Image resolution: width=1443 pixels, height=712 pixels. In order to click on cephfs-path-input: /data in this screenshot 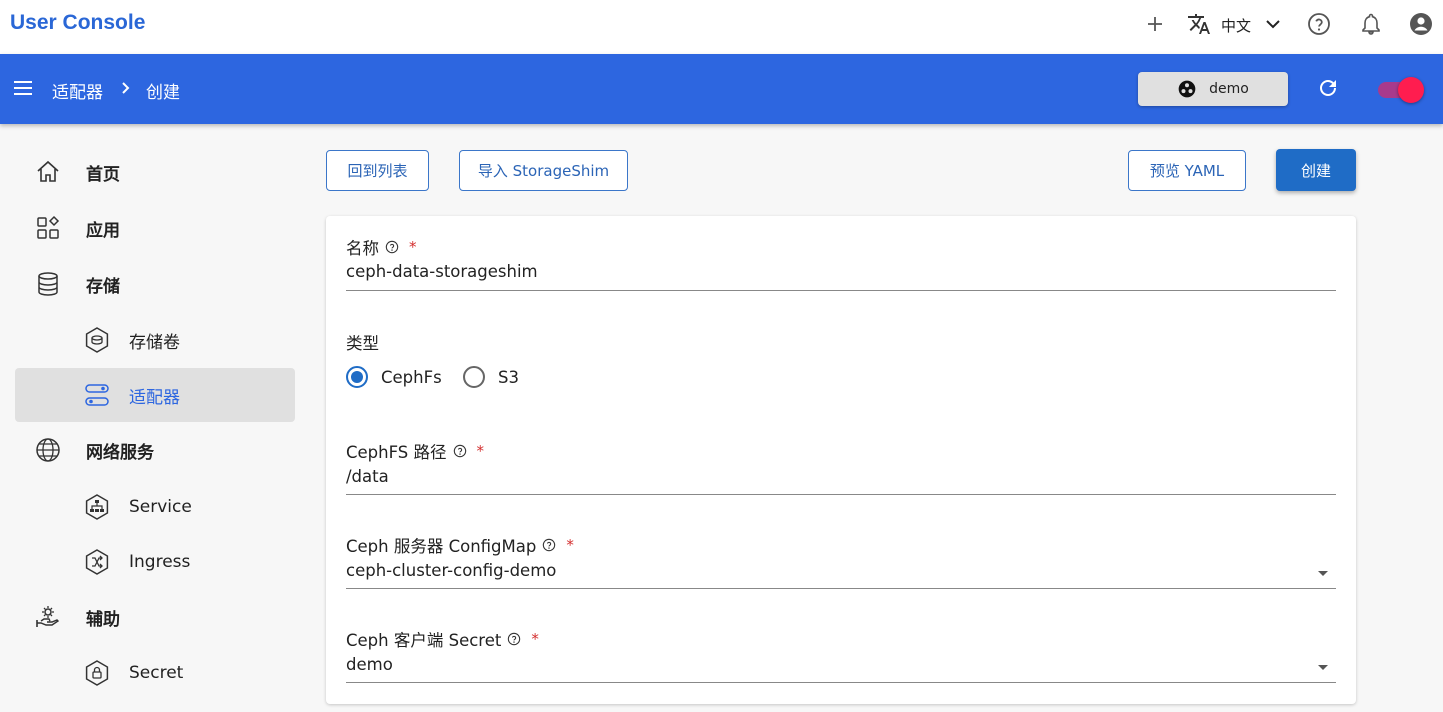, I will do `click(367, 476)`.